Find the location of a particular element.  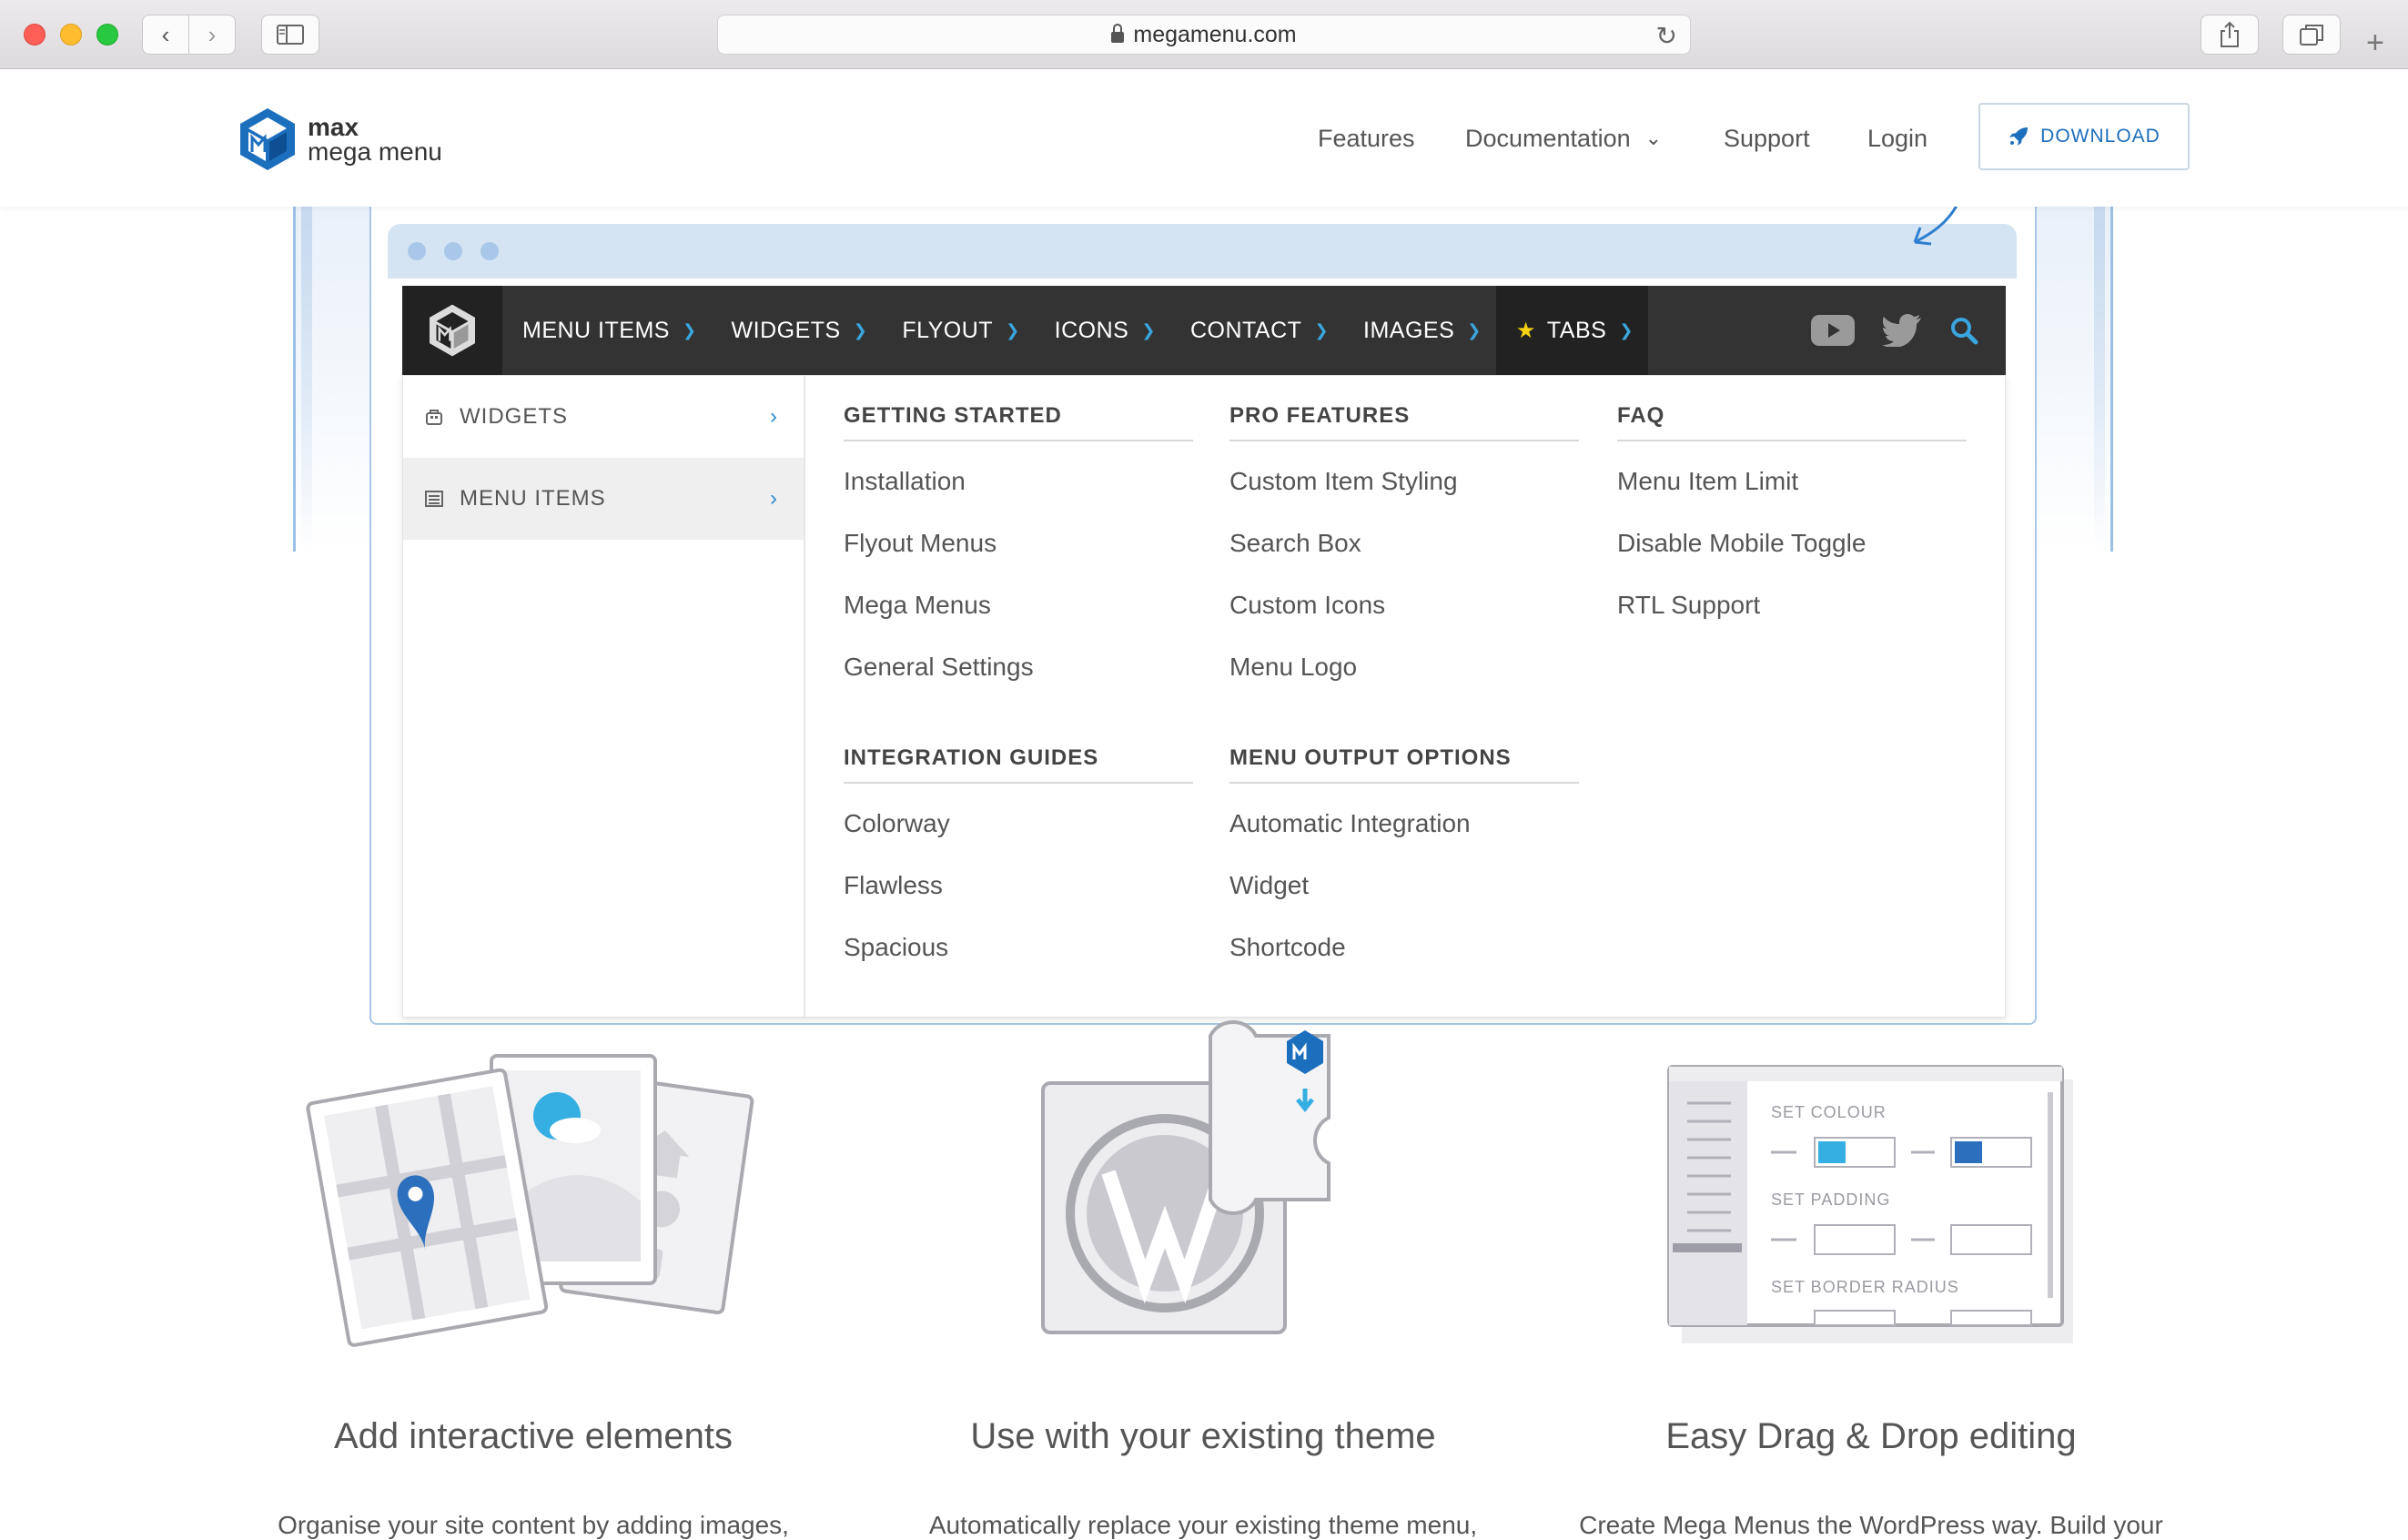

menu-link: Search Box is located at coordinates (1404, 543).